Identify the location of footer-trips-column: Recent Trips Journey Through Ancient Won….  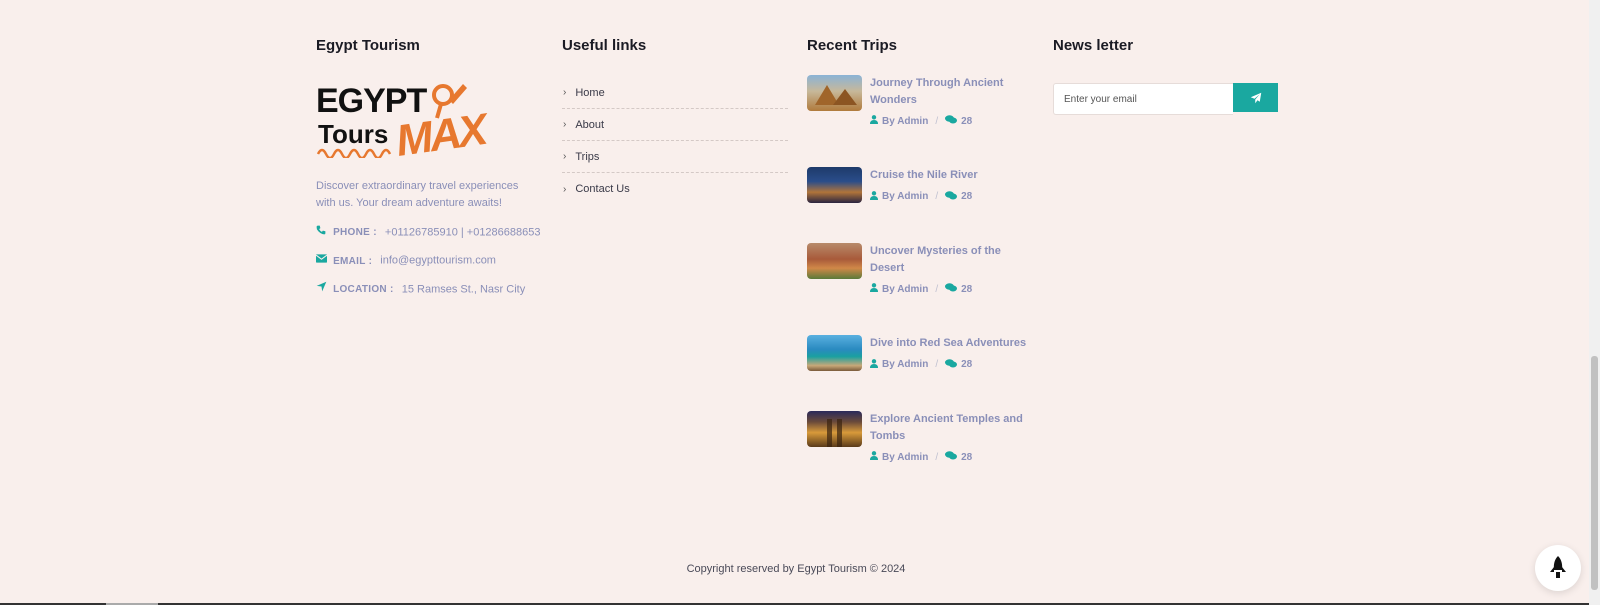
(922, 261).